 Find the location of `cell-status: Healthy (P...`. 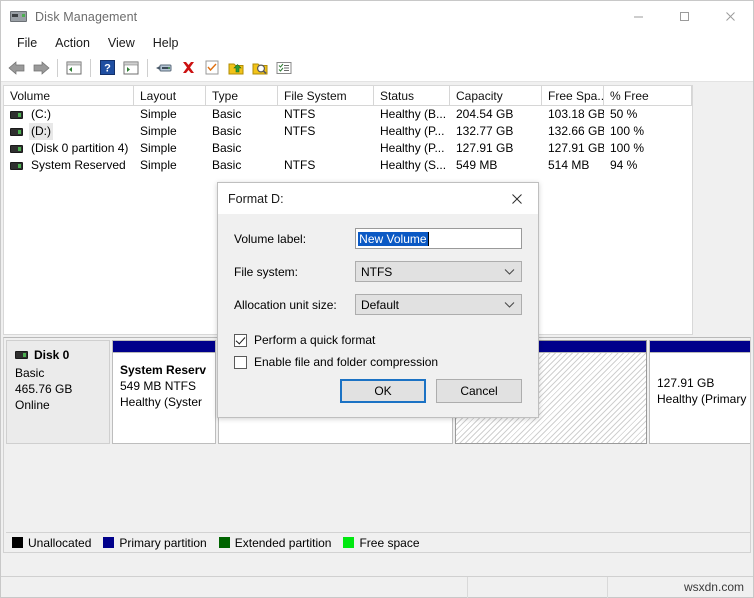

cell-status: Healthy (P... is located at coordinates (412, 148).